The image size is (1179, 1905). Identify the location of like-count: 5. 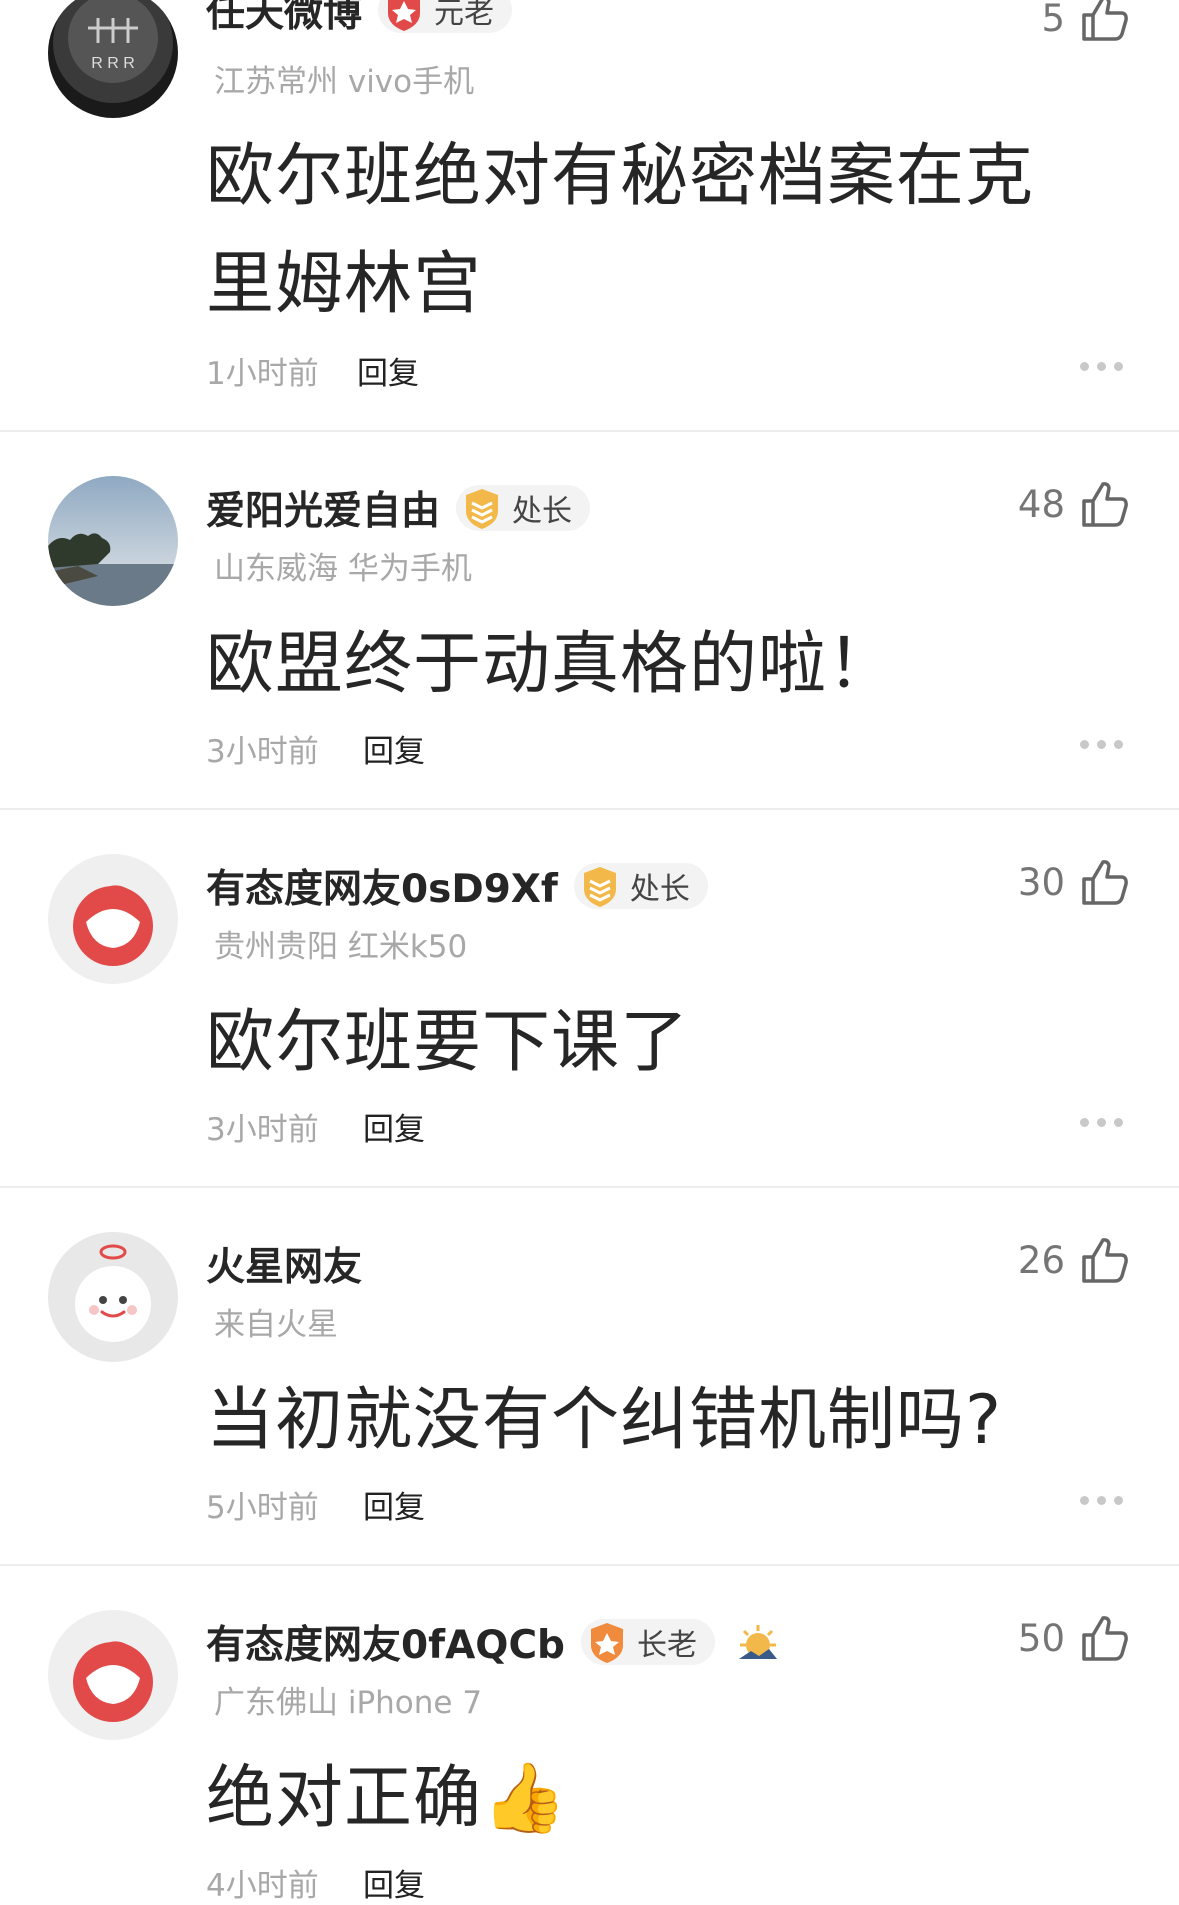
(1053, 20).